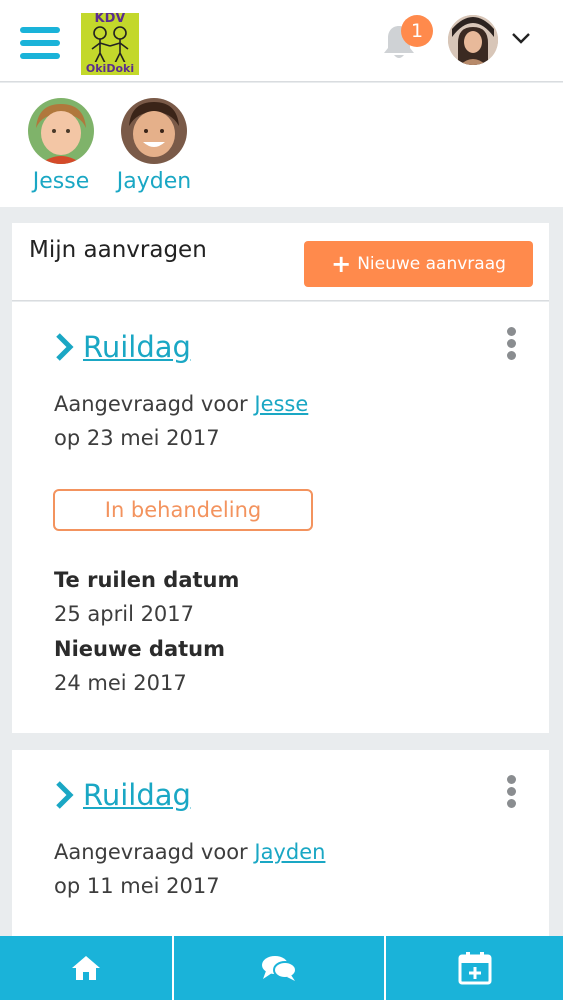  Describe the element at coordinates (521, 39) in the screenshot. I see `chevron-down-icon` at that location.